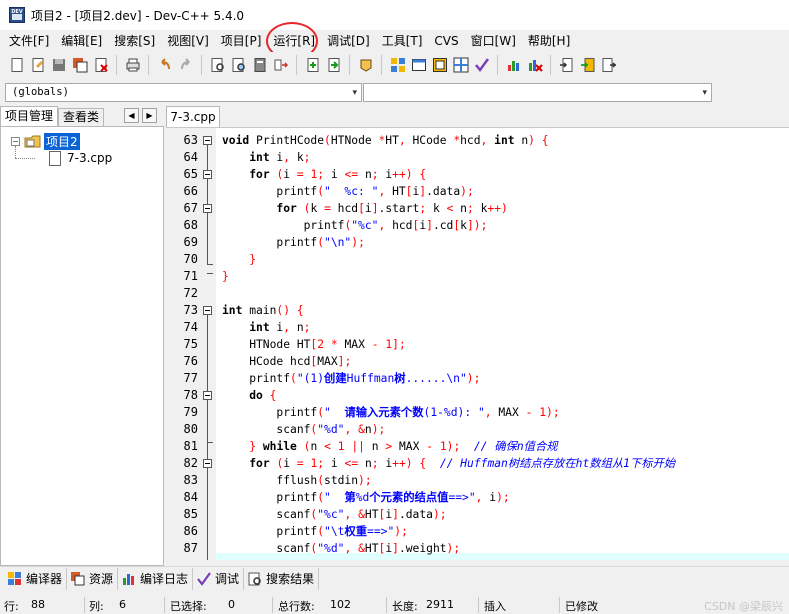 This screenshot has width=789, height=614. What do you see at coordinates (132, 65) in the screenshot?
I see `print-button` at bounding box center [132, 65].